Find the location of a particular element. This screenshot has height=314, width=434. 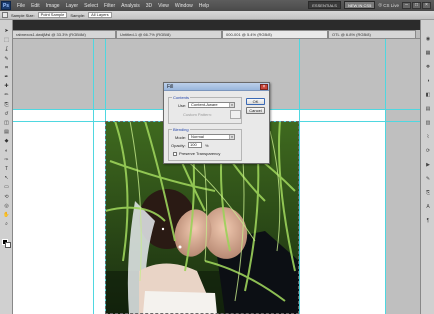

photoshop-logo: Ps is located at coordinates (6, 5).